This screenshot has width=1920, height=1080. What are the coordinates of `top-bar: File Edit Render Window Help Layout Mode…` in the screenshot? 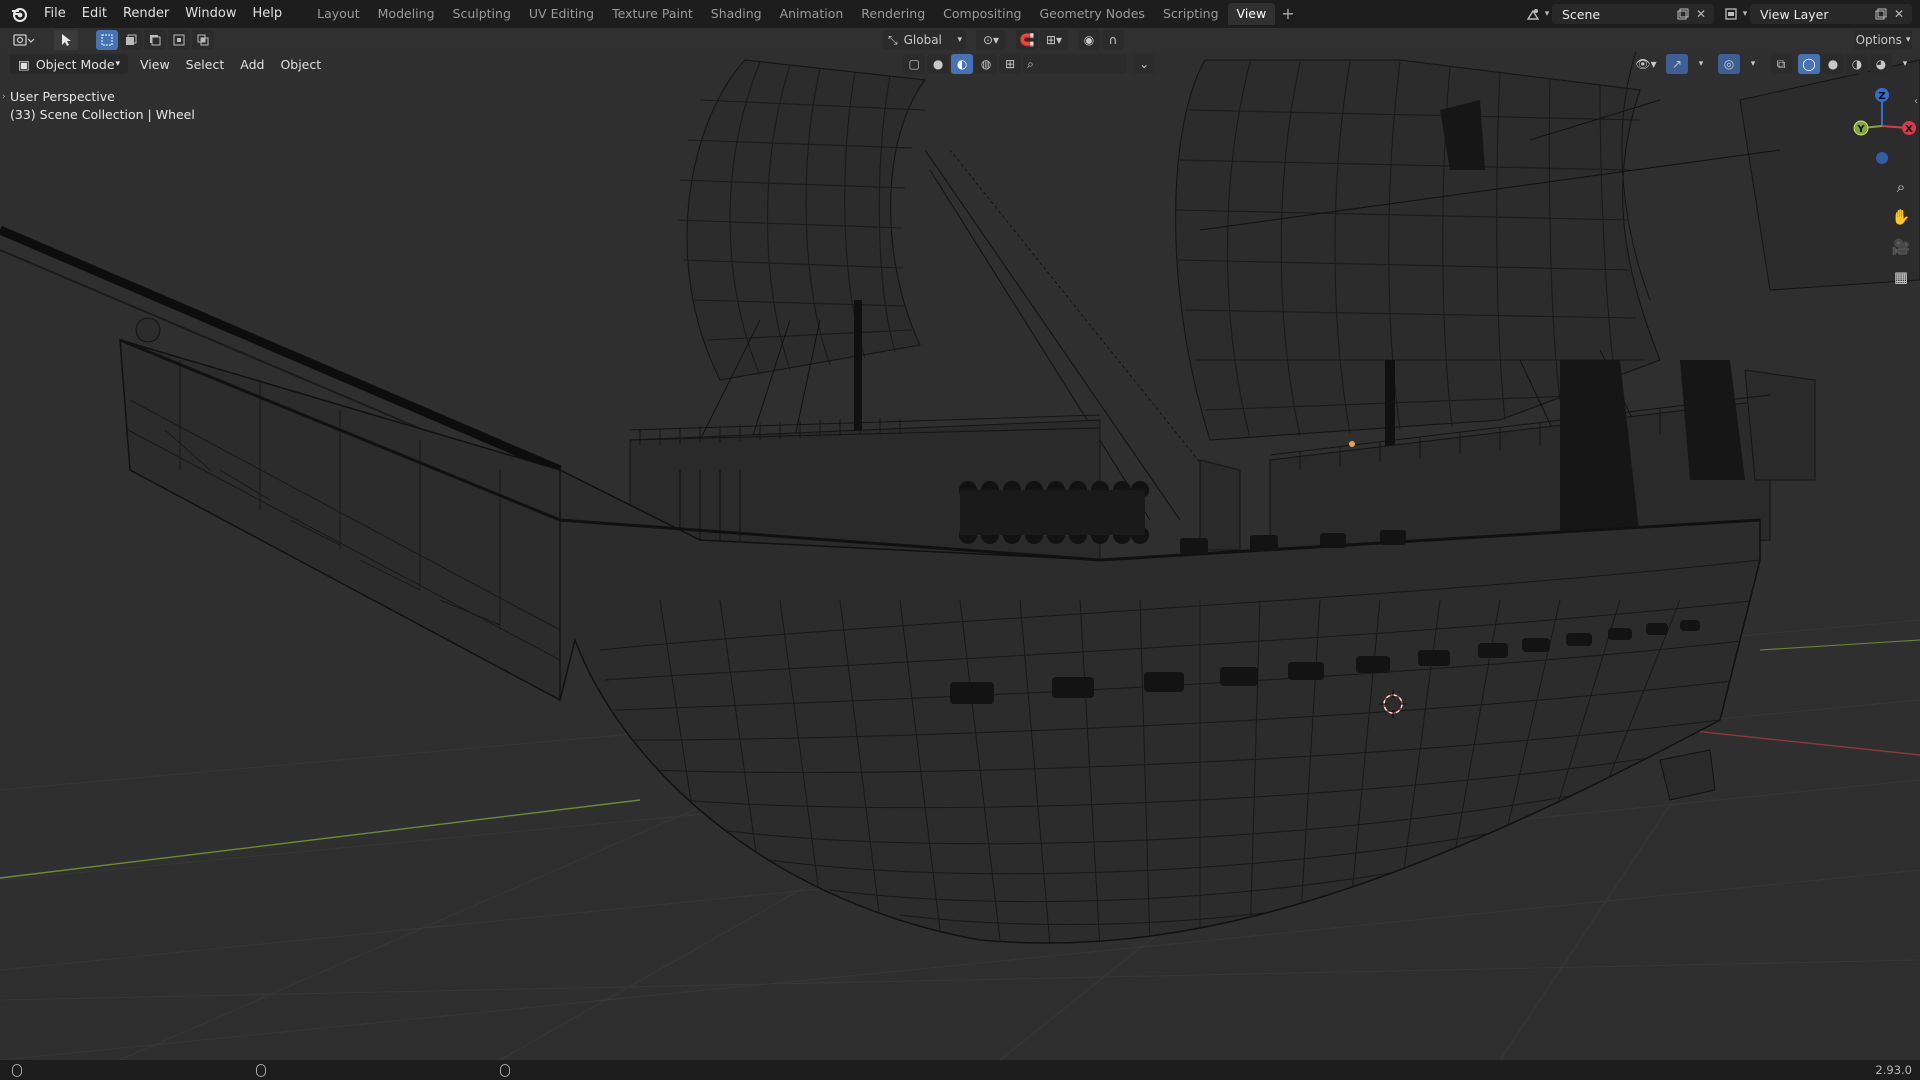 It's located at (960, 14).